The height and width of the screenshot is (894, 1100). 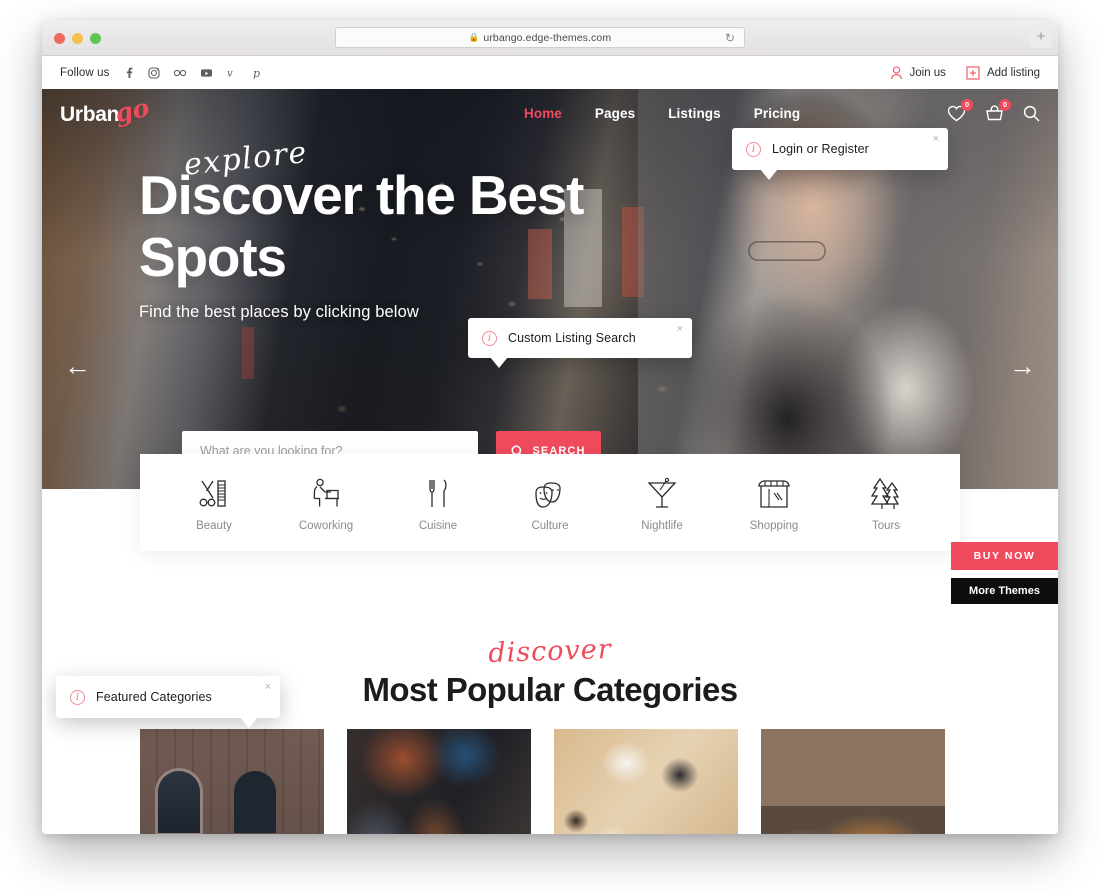 I want to click on search-icon, so click(x=1031, y=113).